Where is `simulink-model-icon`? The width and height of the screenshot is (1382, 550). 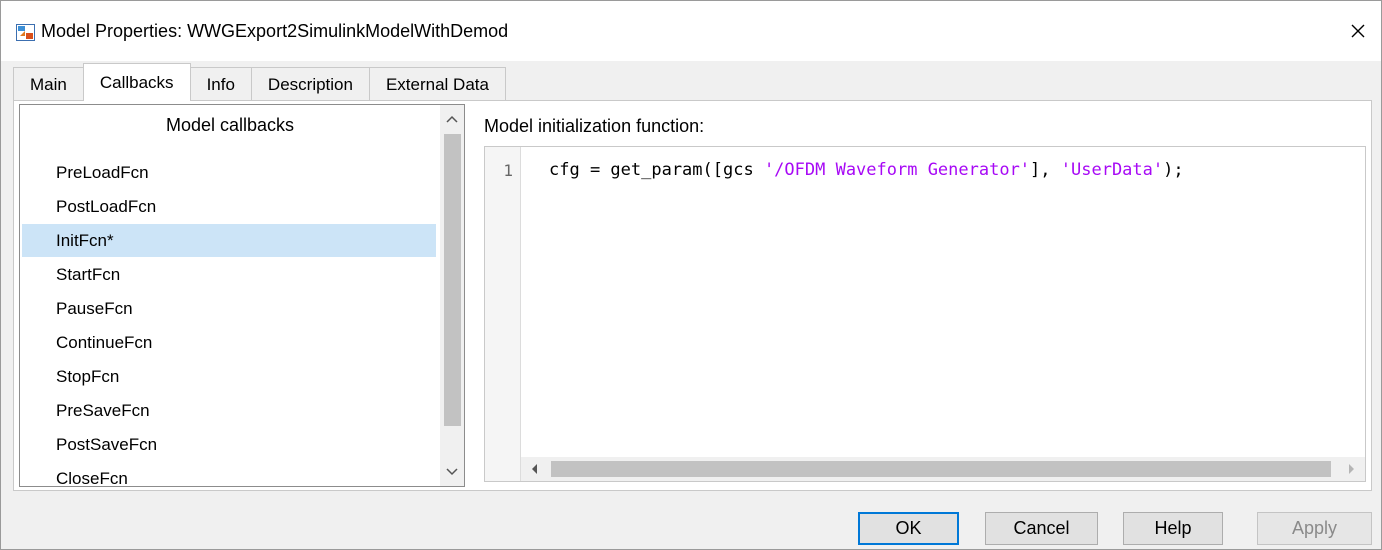 simulink-model-icon is located at coordinates (25, 32).